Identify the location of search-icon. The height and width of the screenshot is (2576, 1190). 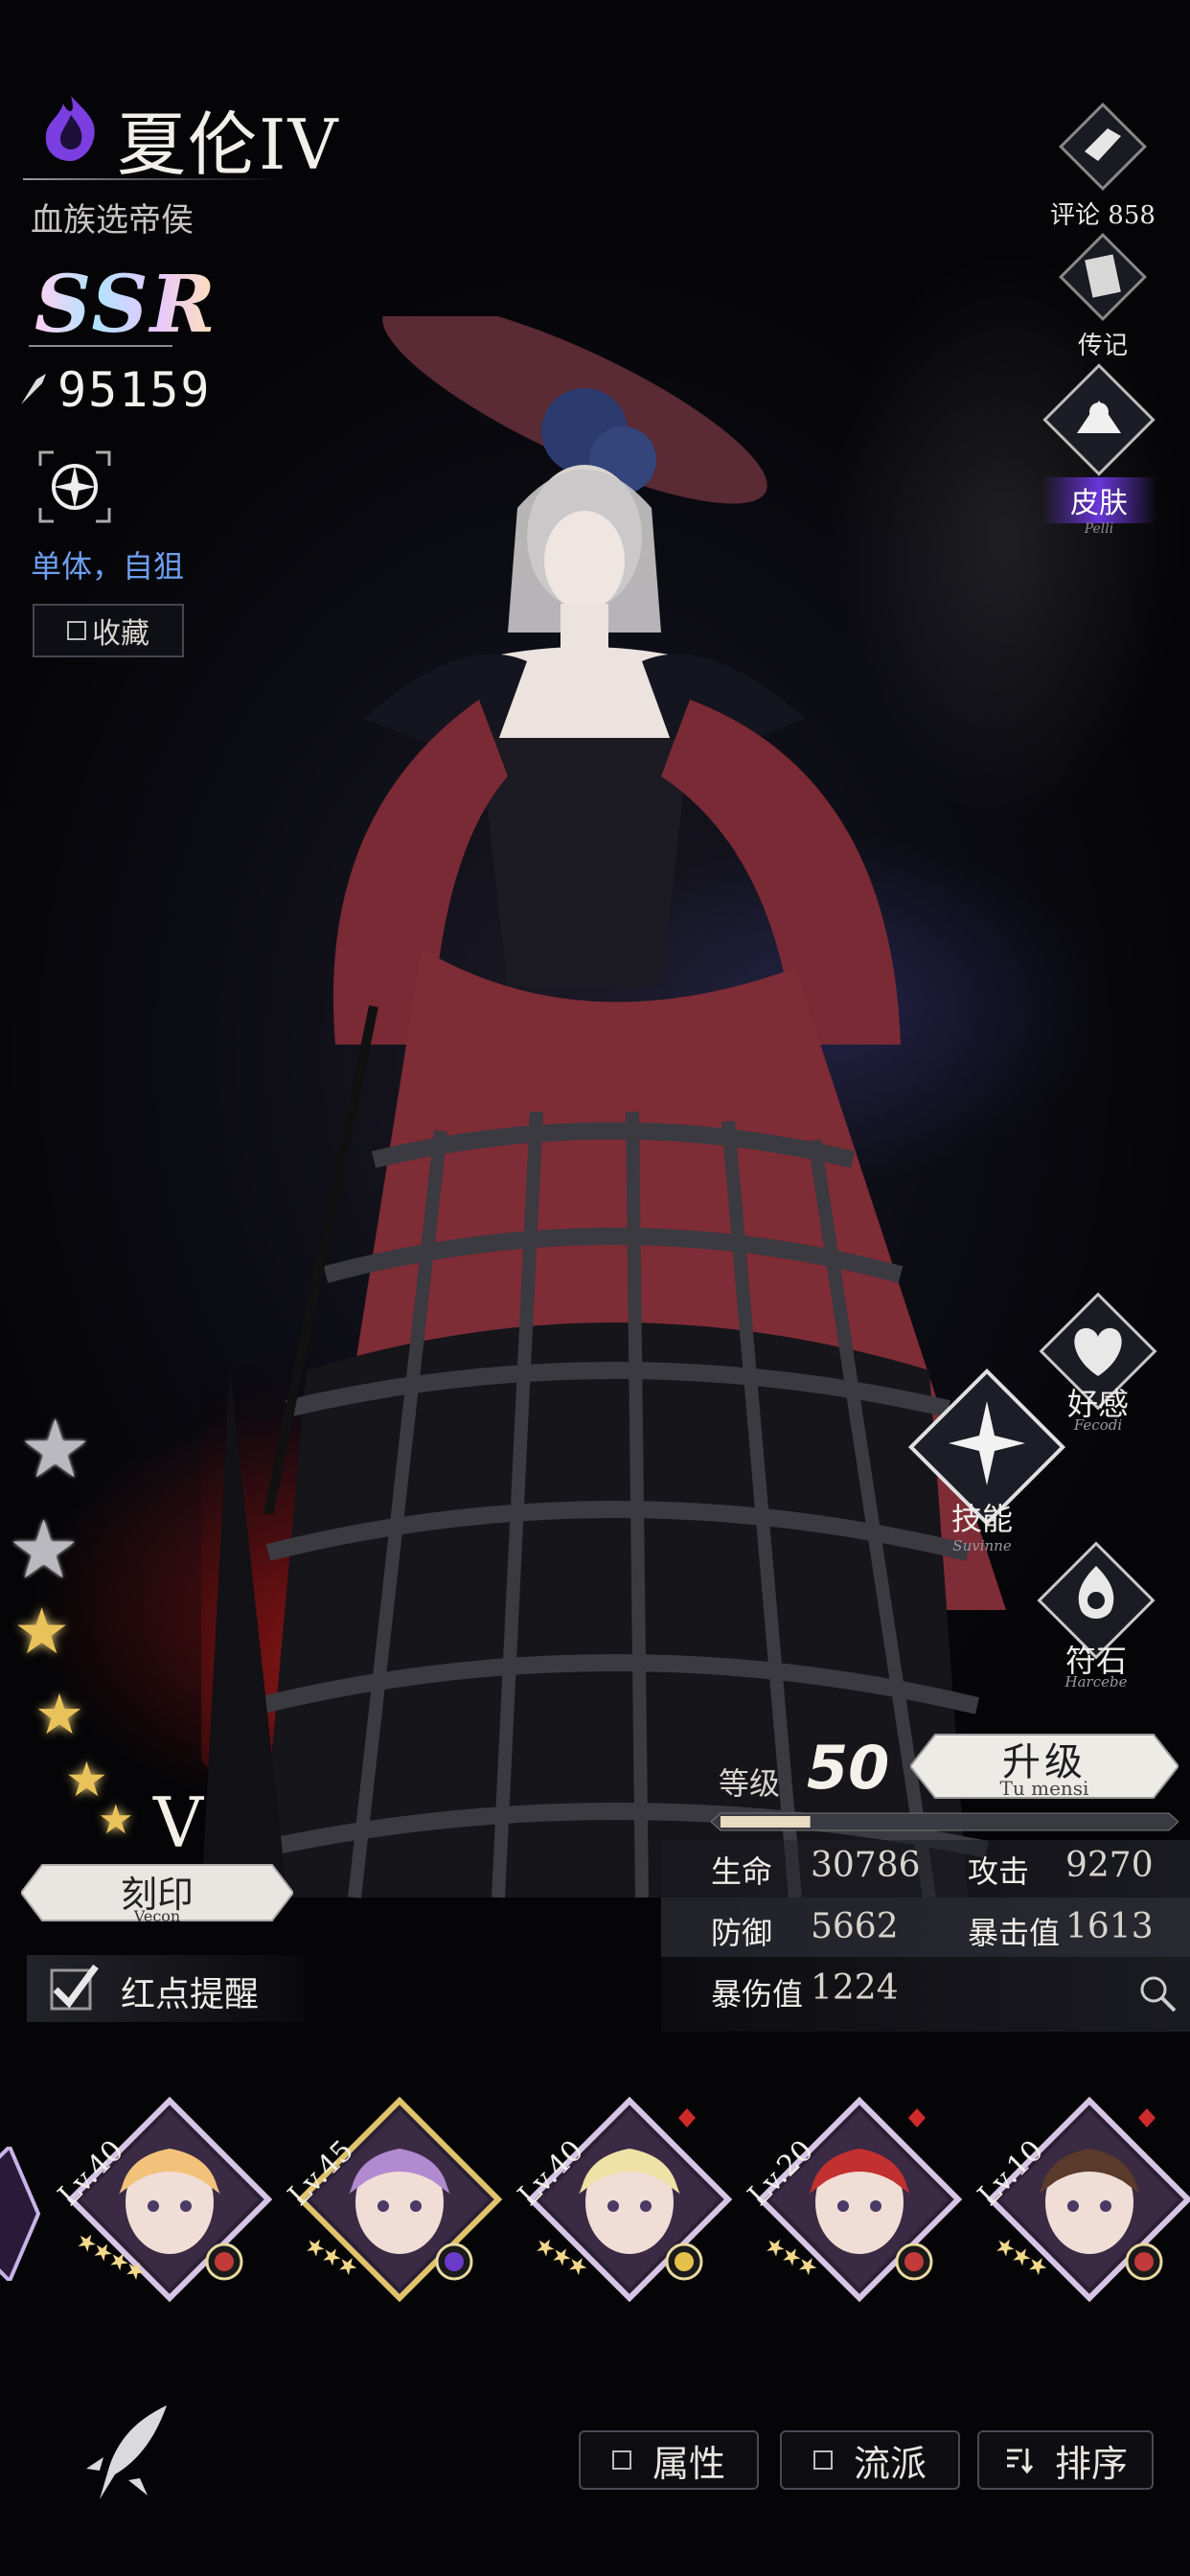
(1158, 1993).